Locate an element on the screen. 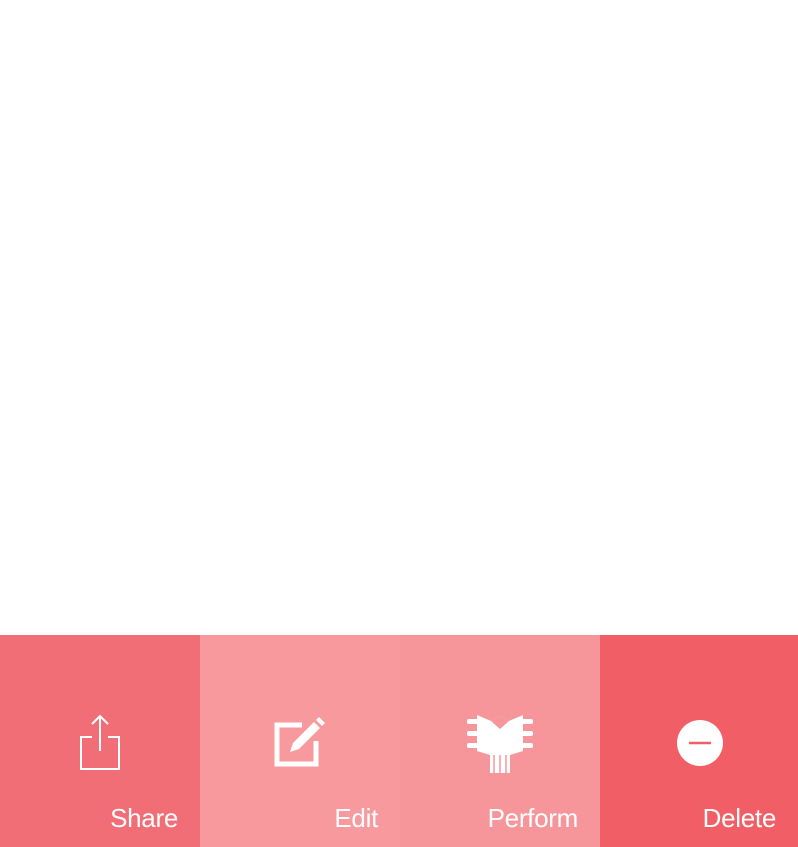  delete-button: Delete is located at coordinates (699, 741).